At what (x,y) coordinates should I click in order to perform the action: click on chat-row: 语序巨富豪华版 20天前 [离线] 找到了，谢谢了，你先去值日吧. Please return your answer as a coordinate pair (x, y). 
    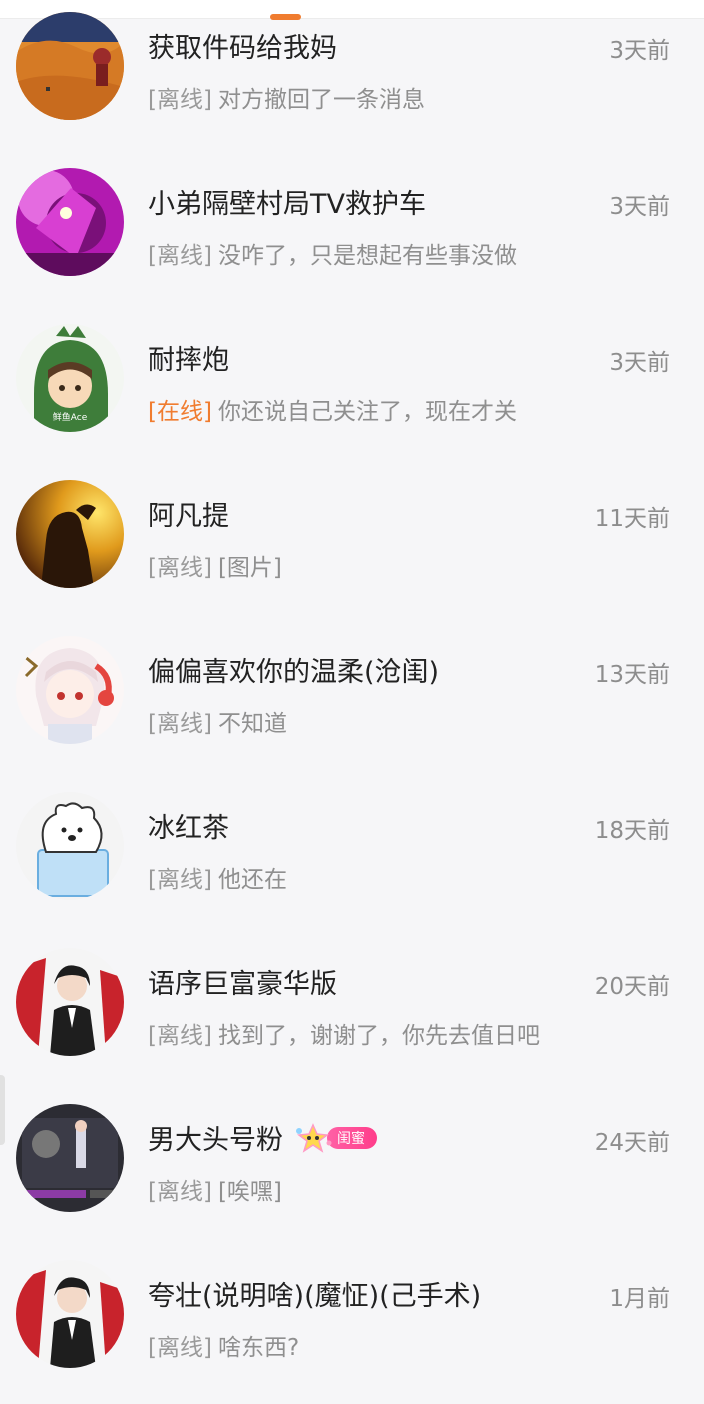
    Looking at the image, I should click on (352, 1014).